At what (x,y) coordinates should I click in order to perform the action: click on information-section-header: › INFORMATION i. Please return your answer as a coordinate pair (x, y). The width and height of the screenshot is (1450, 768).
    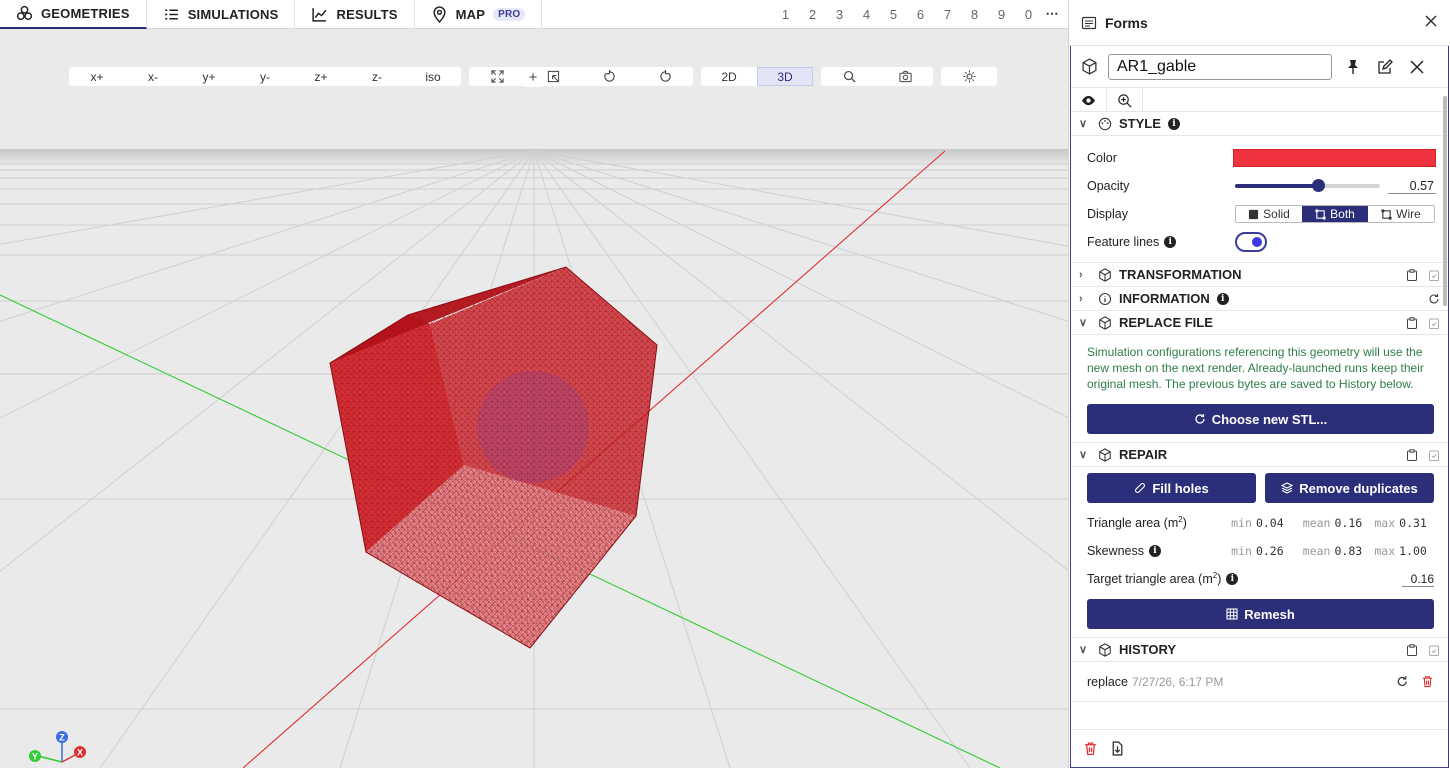
    Looking at the image, I should click on (1259, 299).